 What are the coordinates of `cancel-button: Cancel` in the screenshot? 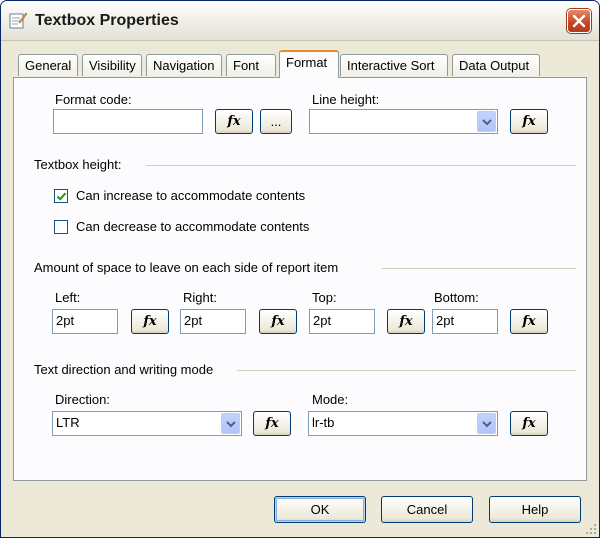 It's located at (427, 509).